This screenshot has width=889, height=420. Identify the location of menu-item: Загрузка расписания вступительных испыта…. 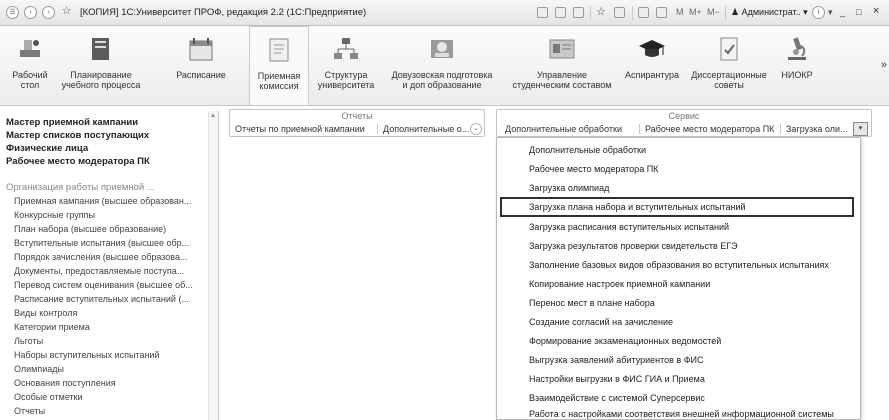
(678, 227).